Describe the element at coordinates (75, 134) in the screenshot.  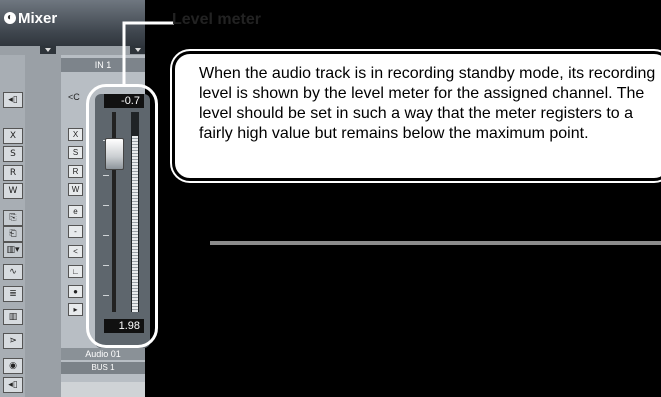
I see `channel-mute-button: X` at that location.